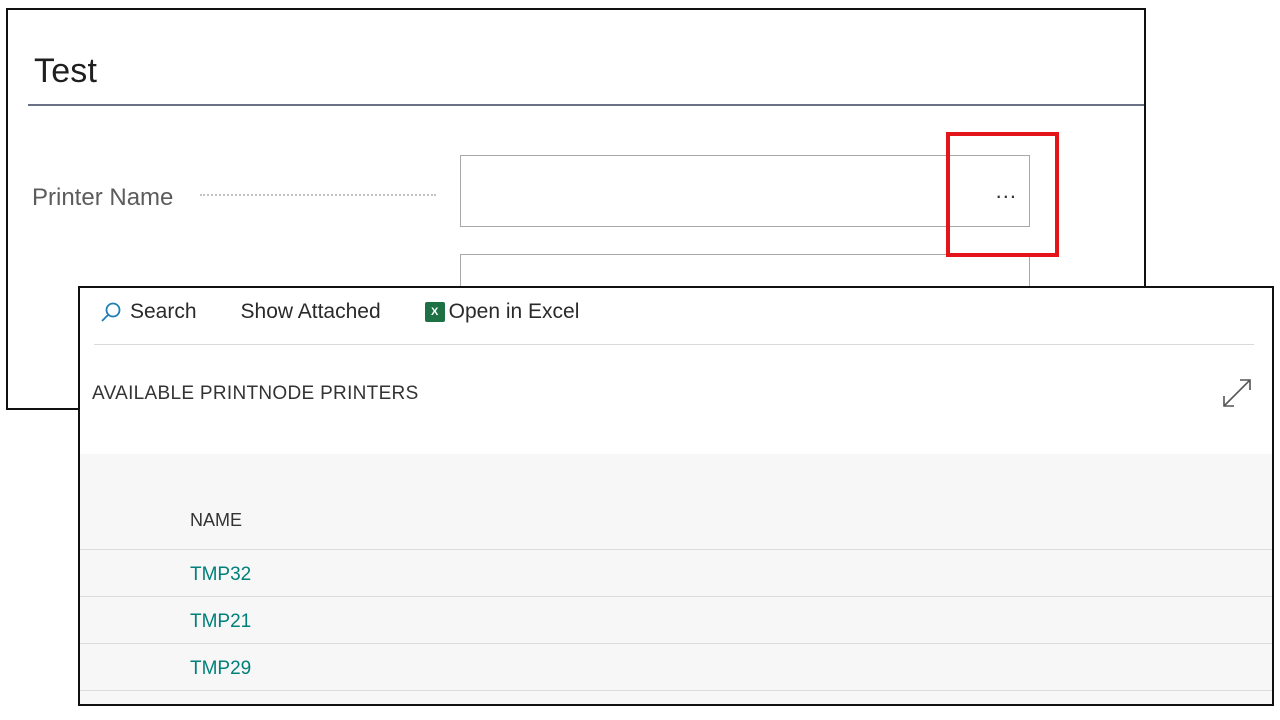 The height and width of the screenshot is (720, 1280). What do you see at coordinates (514, 311) in the screenshot?
I see `open-in-excel-label: Open in Excel` at bounding box center [514, 311].